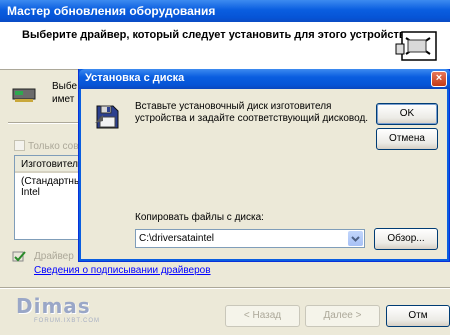 The width and height of the screenshot is (450, 335). I want to click on close-icon: ×, so click(439, 79).